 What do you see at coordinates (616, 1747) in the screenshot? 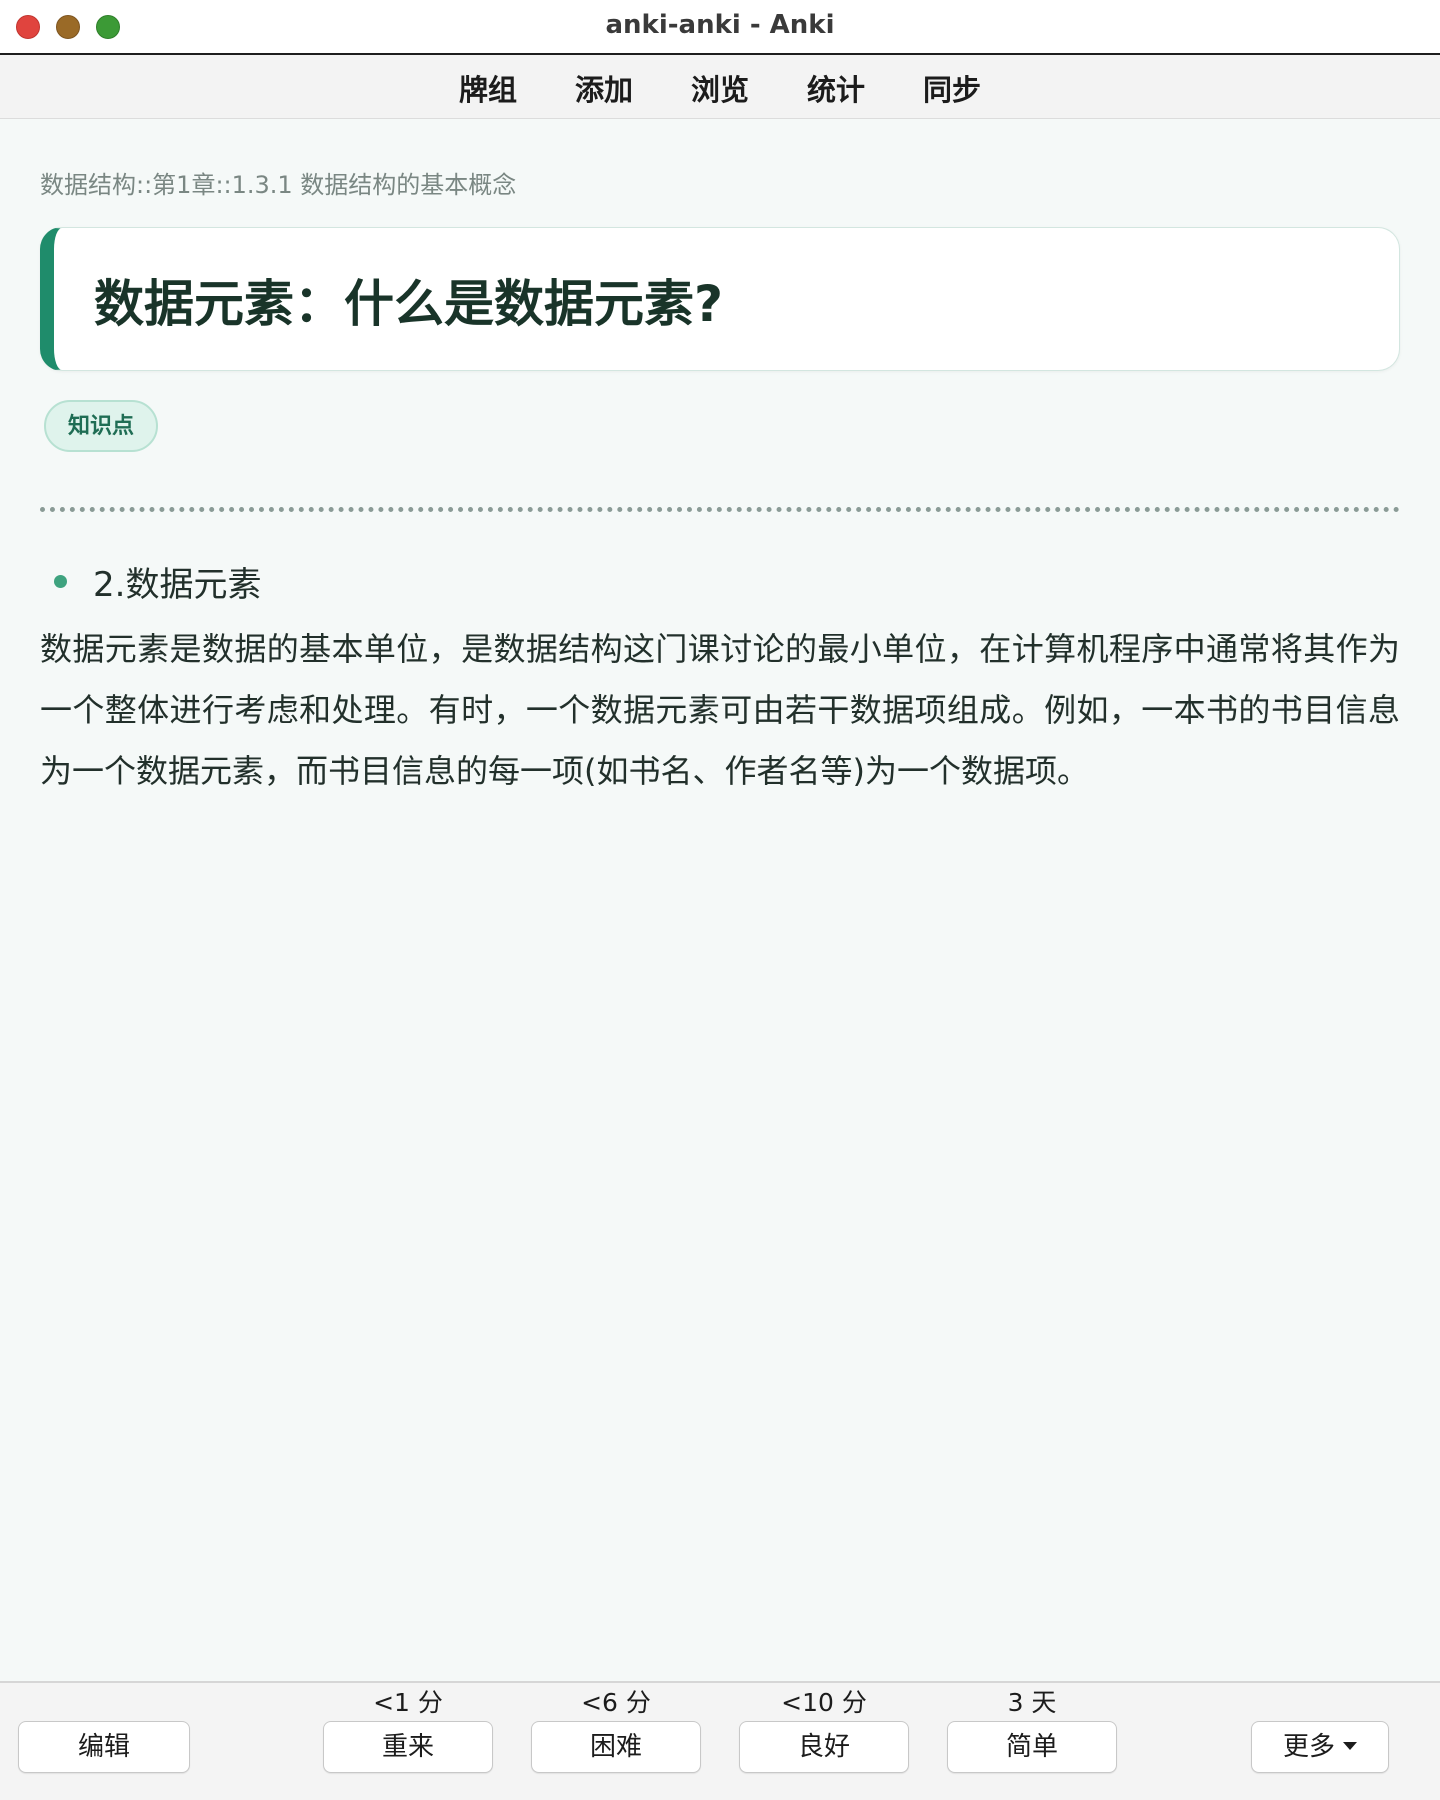
I see `hard-button: 困难` at bounding box center [616, 1747].